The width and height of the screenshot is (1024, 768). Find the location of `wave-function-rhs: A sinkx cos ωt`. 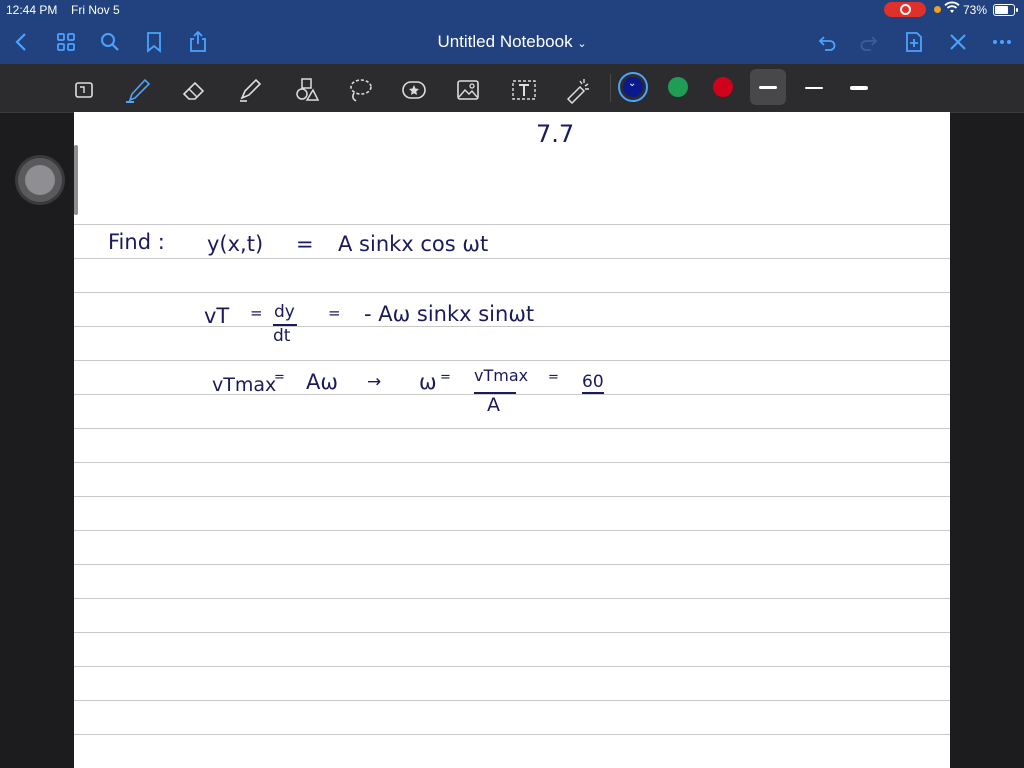

wave-function-rhs: A sinkx cos ωt is located at coordinates (413, 244).